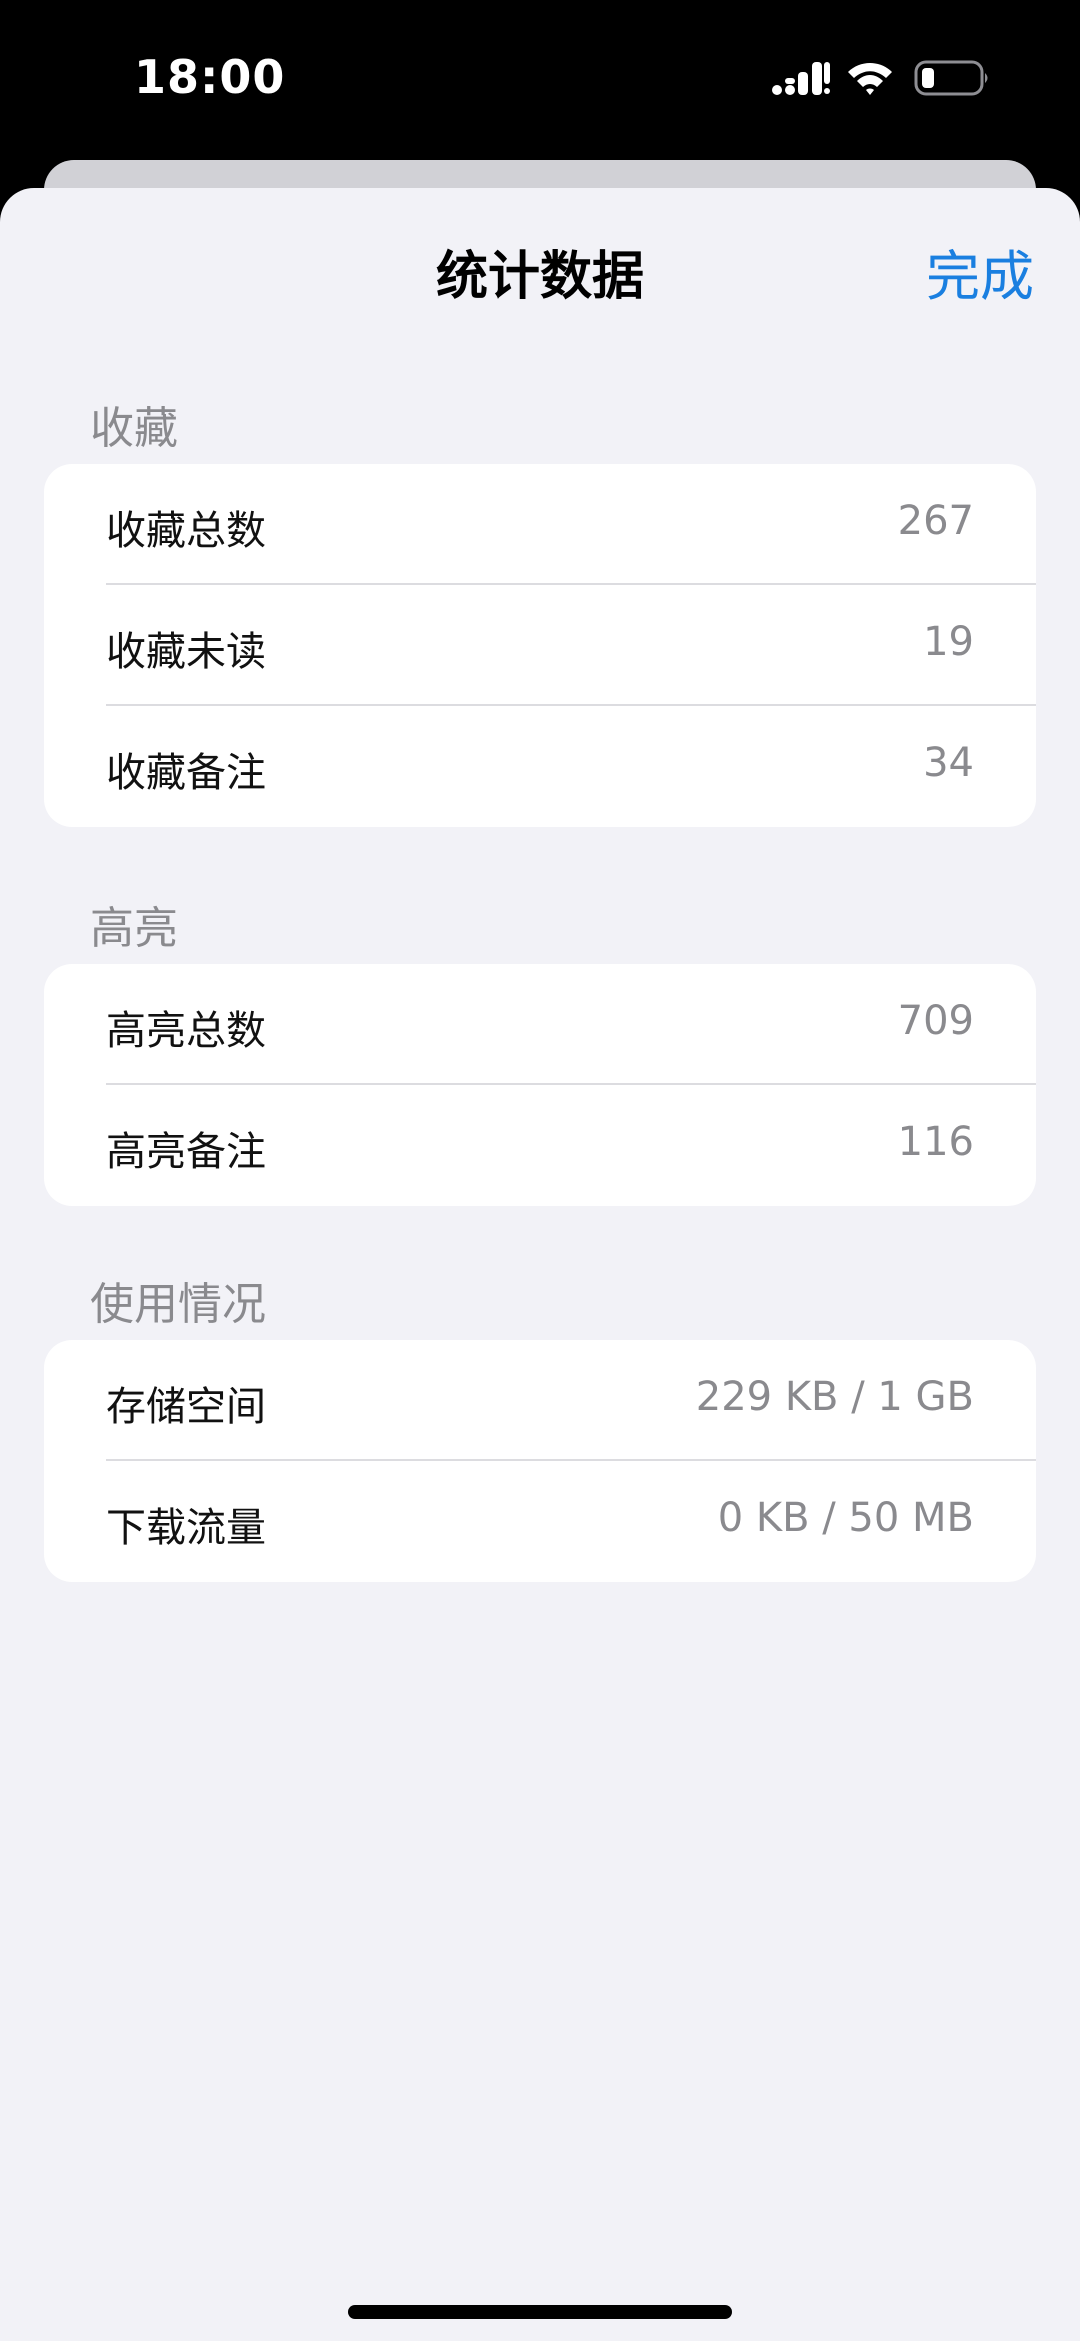 The height and width of the screenshot is (2341, 1080). I want to click on wifi-icon, so click(870, 79).